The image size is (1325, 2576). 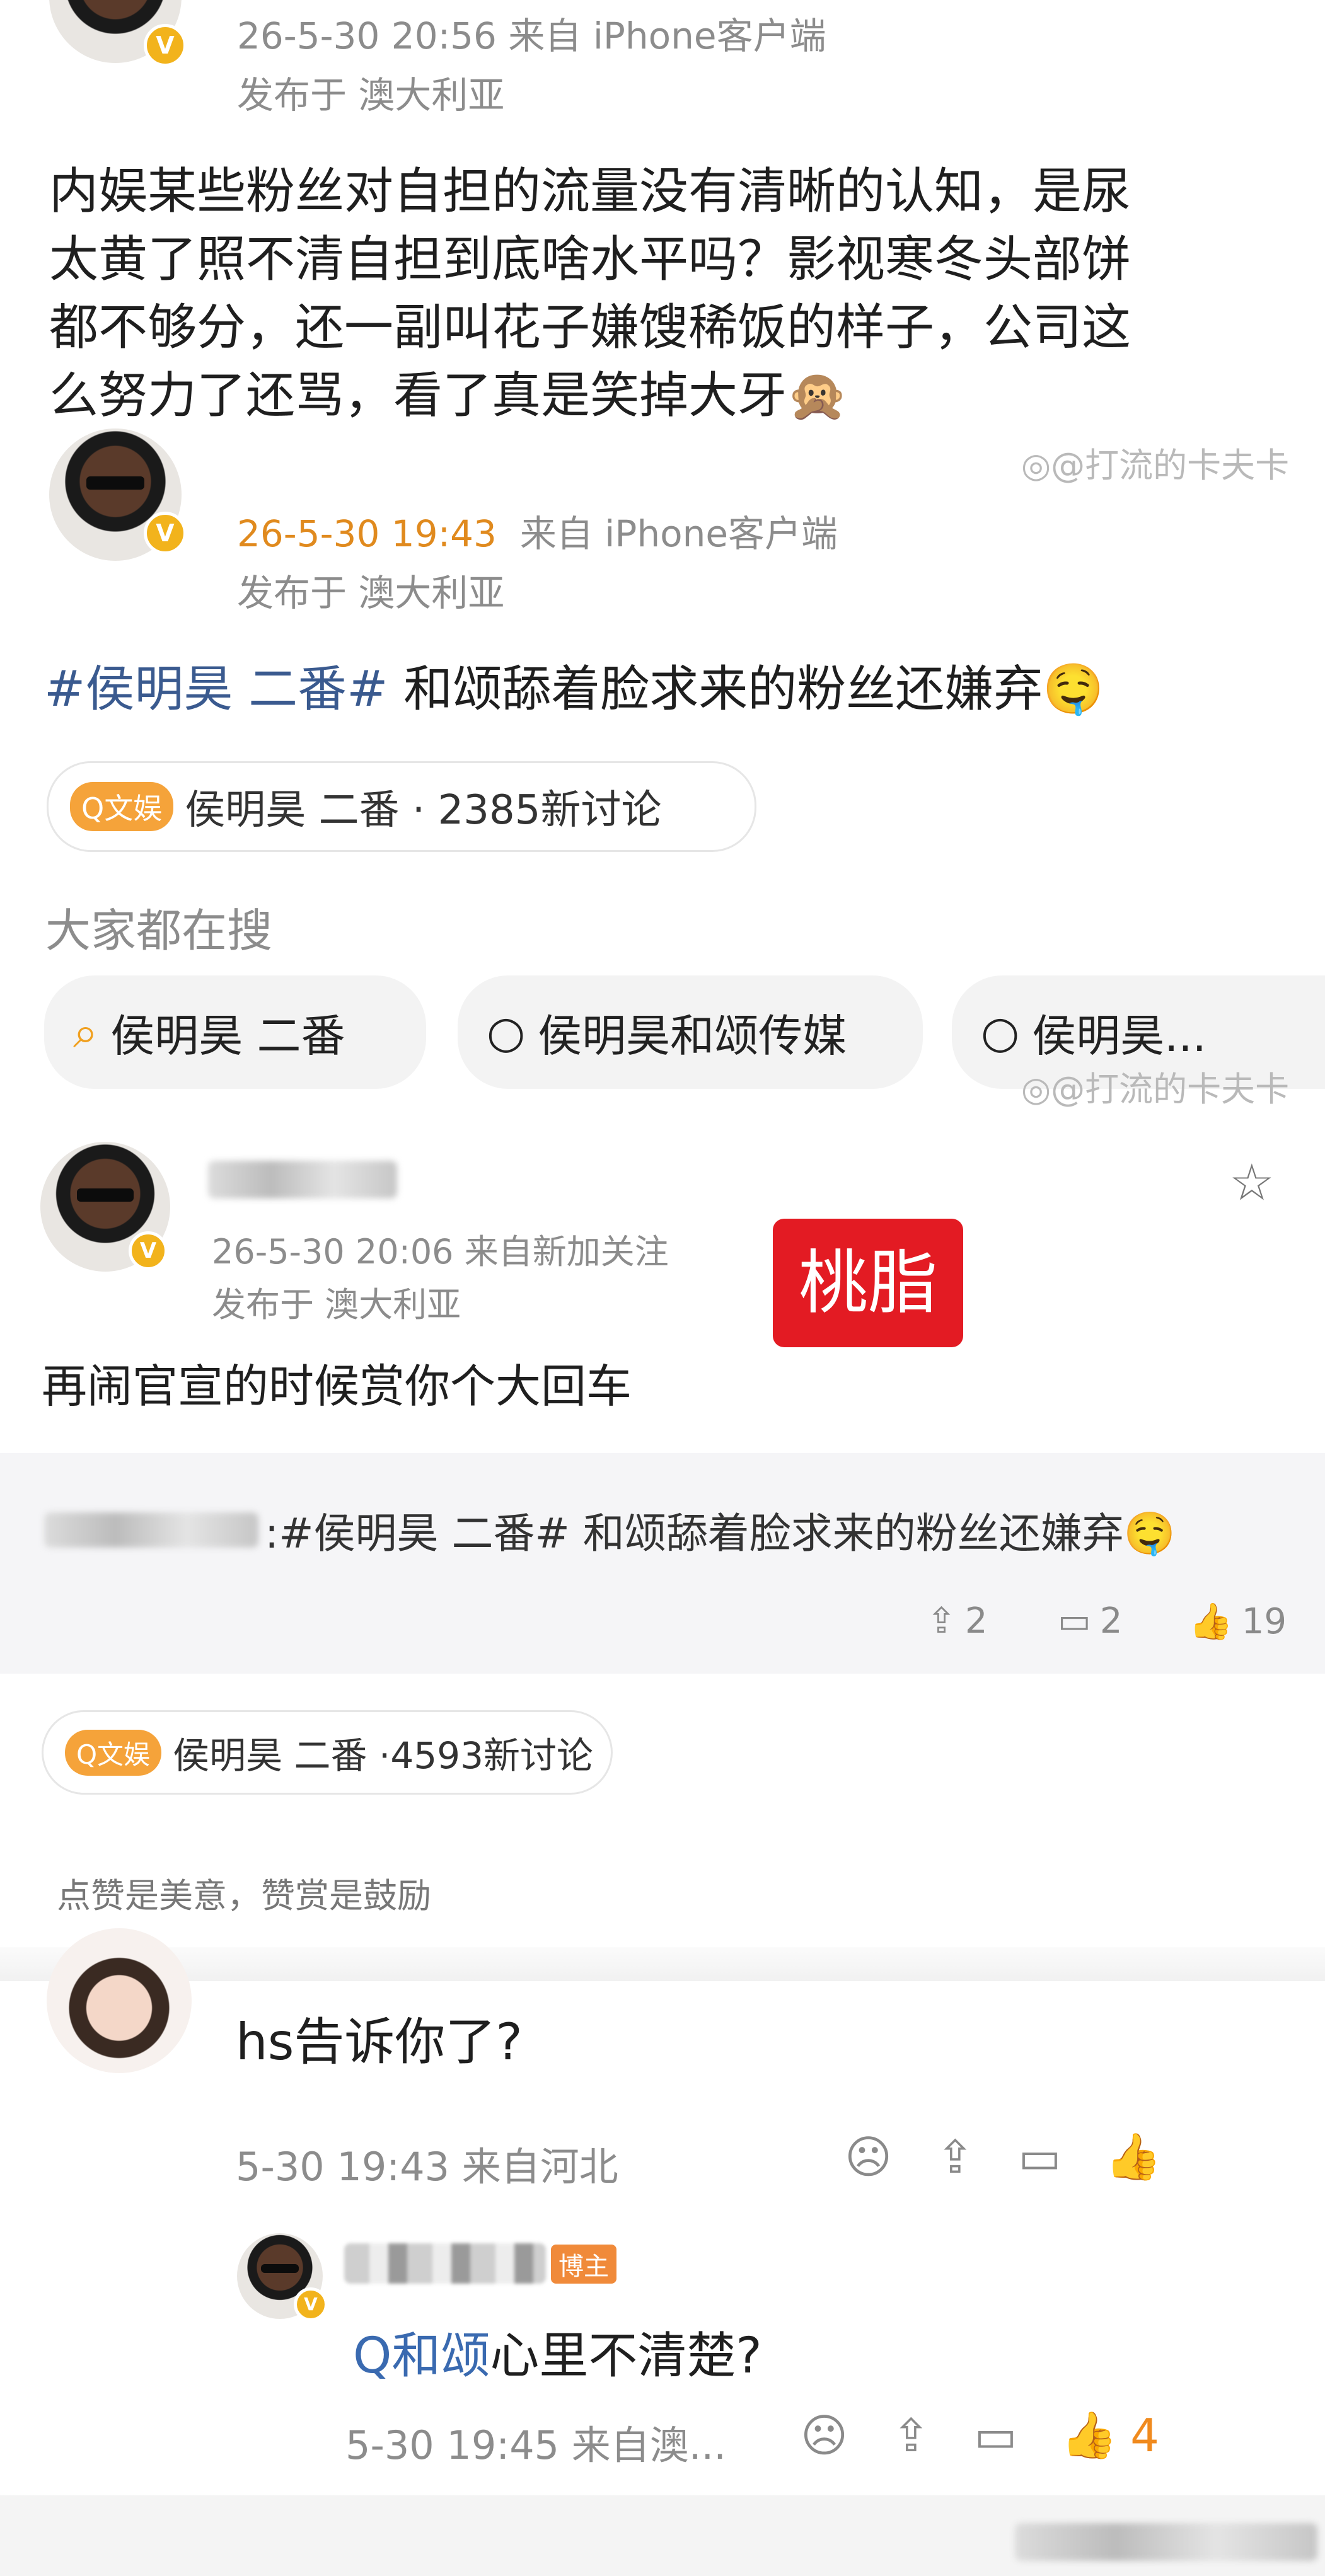 What do you see at coordinates (244, 1896) in the screenshot?
I see `reward-text: 点赞是美意，赞赏是鼓励` at bounding box center [244, 1896].